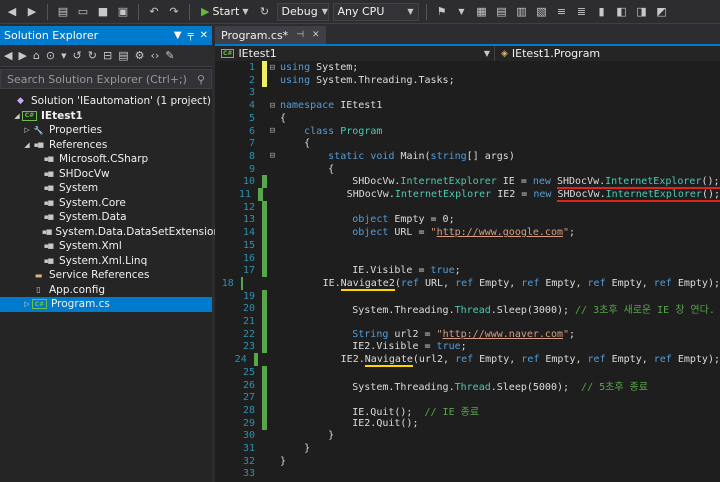 The width and height of the screenshot is (720, 482). I want to click on code-line: 15, so click(467, 245).